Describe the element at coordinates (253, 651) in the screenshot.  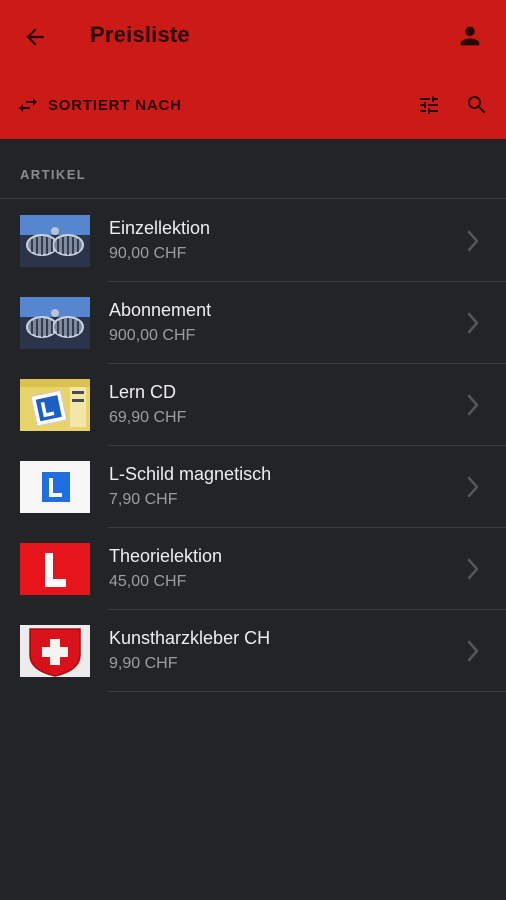
I see `list-item: Kunstharzkleber CH 9,90 CHF` at that location.